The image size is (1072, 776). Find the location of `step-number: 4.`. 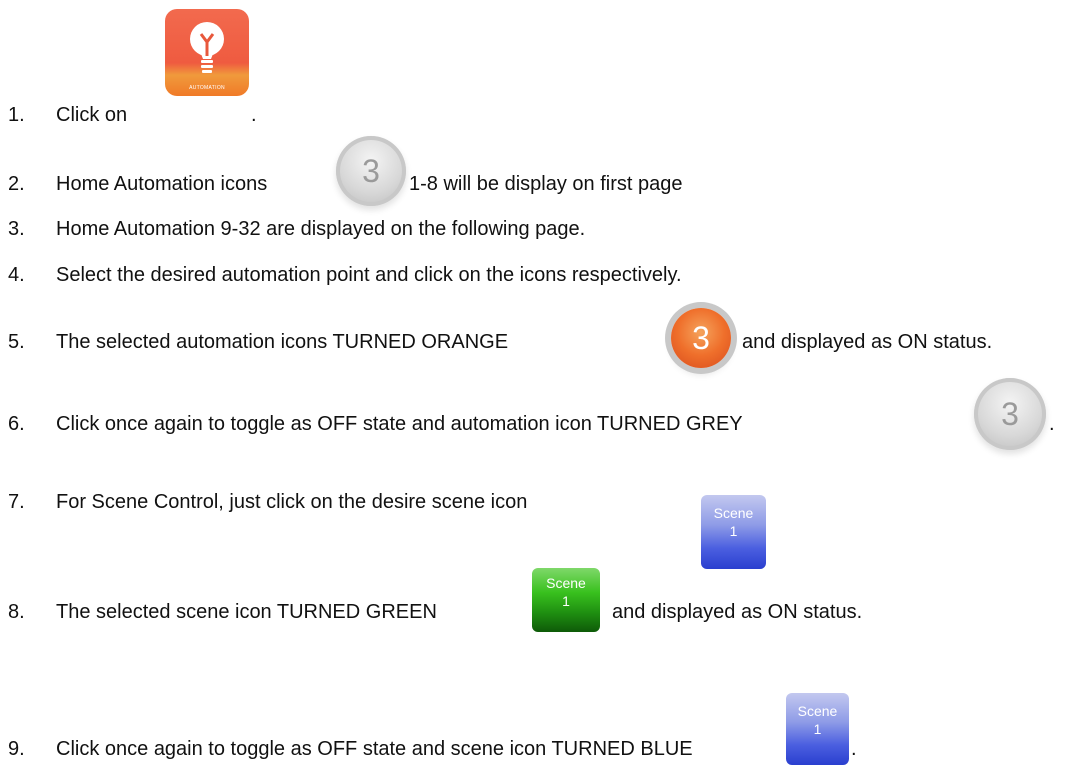

step-number: 4. is located at coordinates (16, 275).